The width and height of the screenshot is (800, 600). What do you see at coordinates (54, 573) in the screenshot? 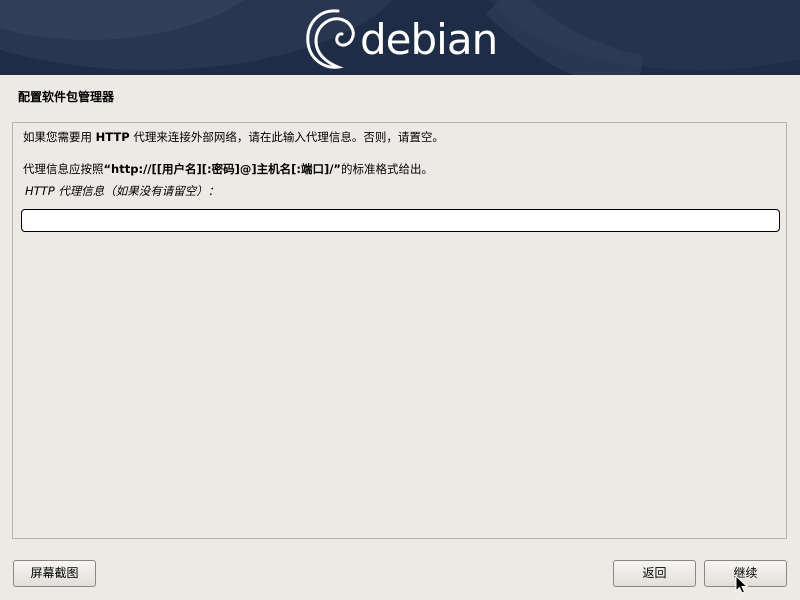
I see `screenshot-button: 屏幕截图` at bounding box center [54, 573].